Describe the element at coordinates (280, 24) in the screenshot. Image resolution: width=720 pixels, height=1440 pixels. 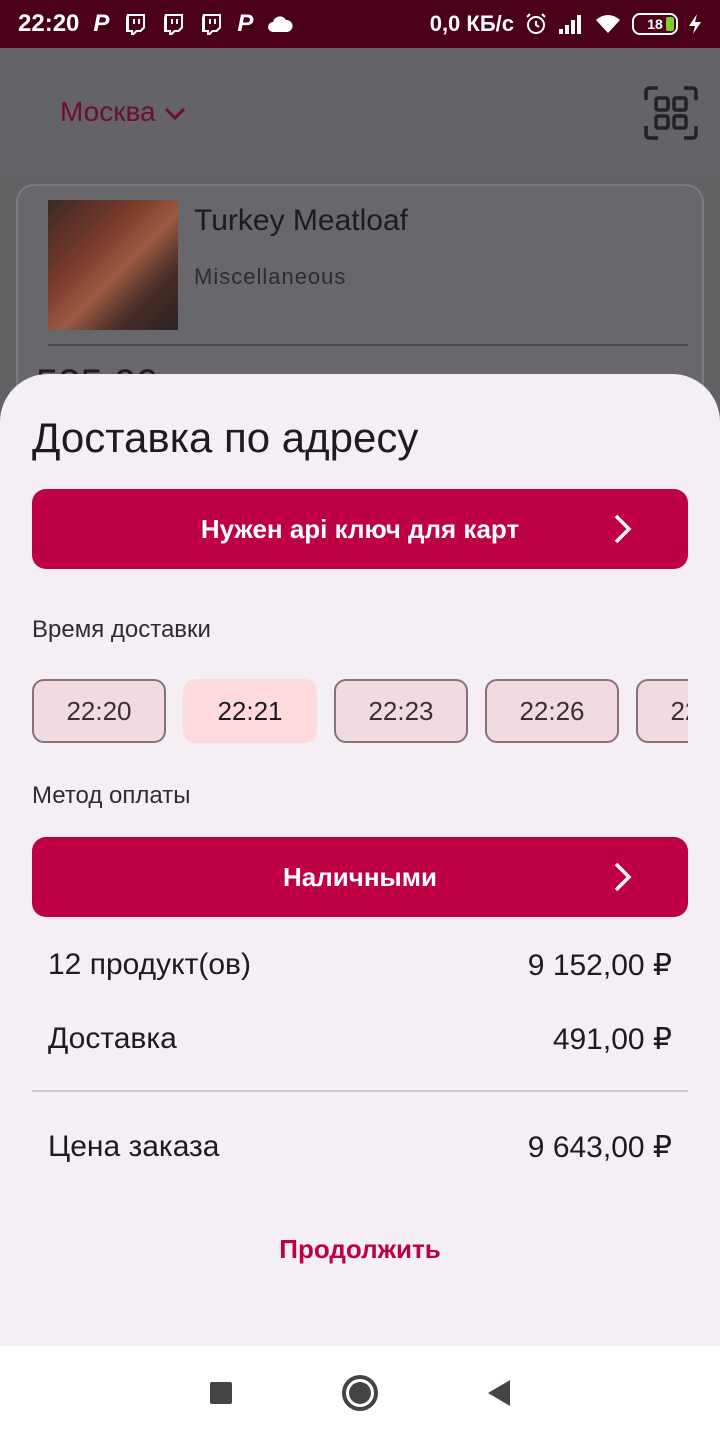
I see `cloud-icon` at that location.